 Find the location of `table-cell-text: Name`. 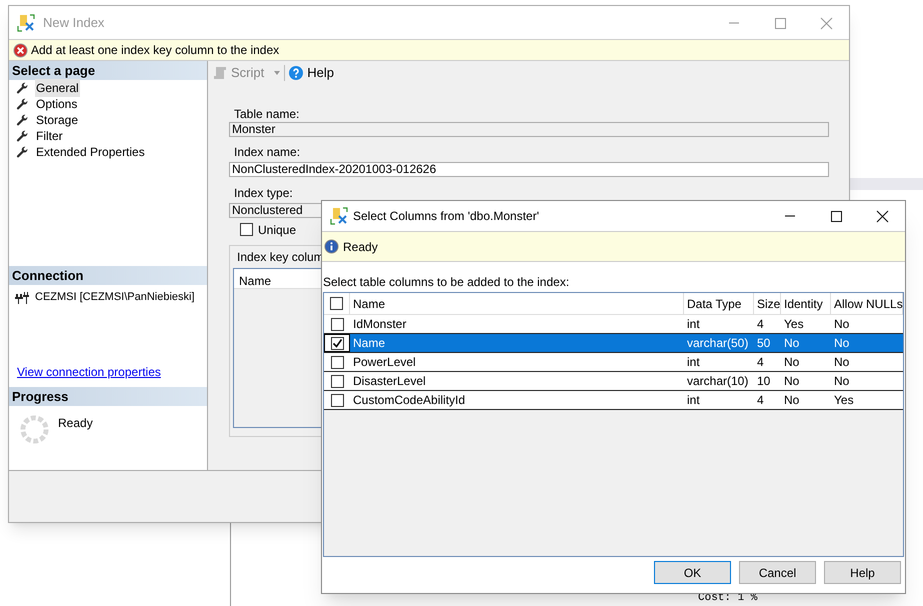

table-cell-text: Name is located at coordinates (369, 343).